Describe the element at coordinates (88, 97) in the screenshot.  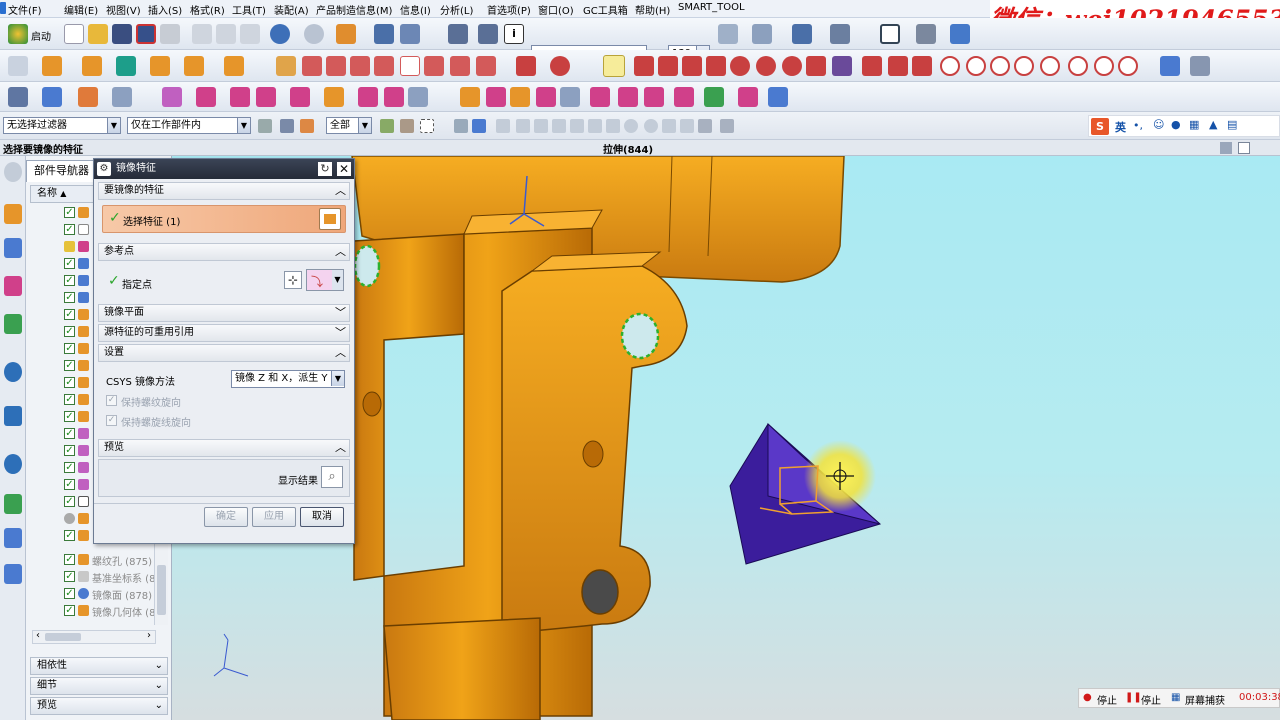
I see `eraser-icon` at that location.